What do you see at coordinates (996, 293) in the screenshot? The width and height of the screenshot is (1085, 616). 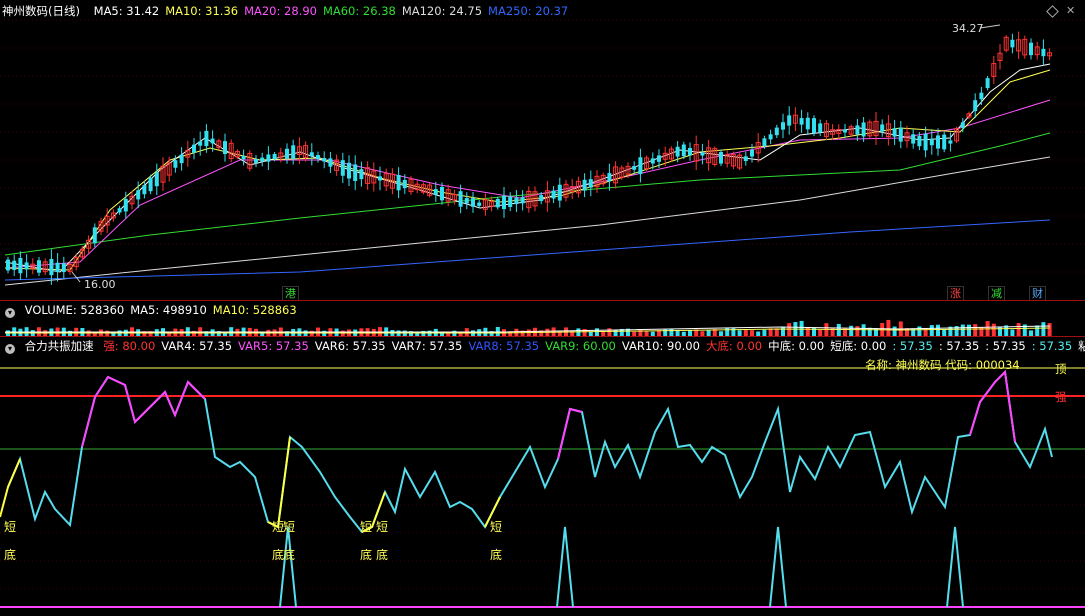 I see `mark-jian: 减` at bounding box center [996, 293].